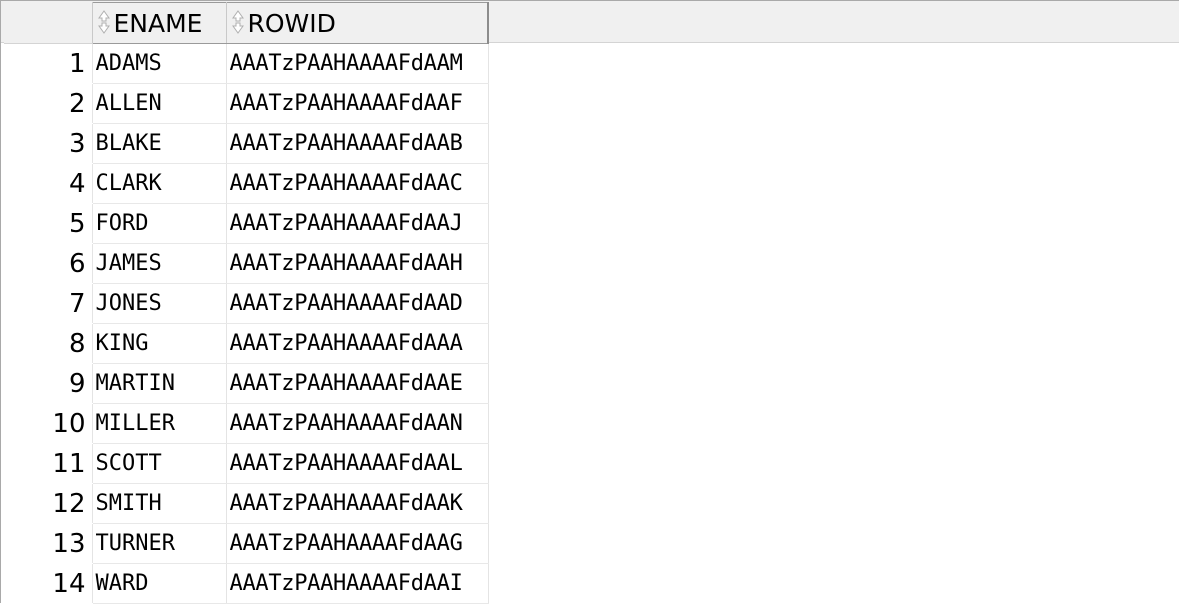 Image resolution: width=1180 pixels, height=604 pixels. What do you see at coordinates (48, 263) in the screenshot?
I see `row-number: 6` at bounding box center [48, 263].